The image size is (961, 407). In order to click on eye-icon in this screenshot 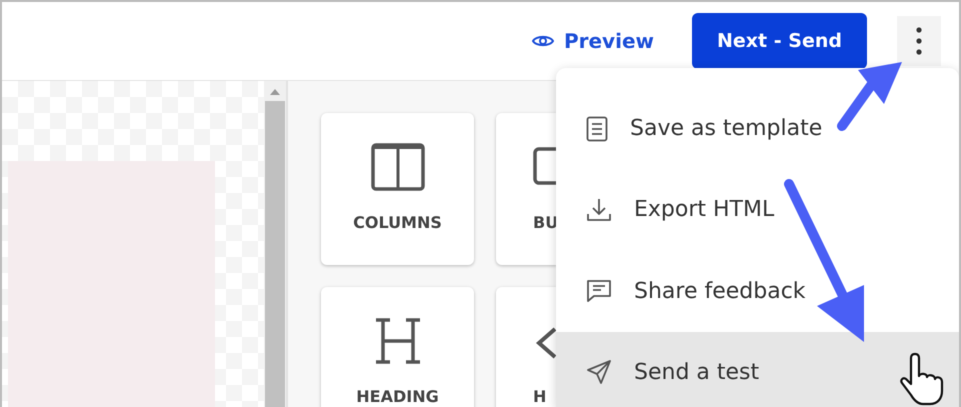, I will do `click(543, 41)`.